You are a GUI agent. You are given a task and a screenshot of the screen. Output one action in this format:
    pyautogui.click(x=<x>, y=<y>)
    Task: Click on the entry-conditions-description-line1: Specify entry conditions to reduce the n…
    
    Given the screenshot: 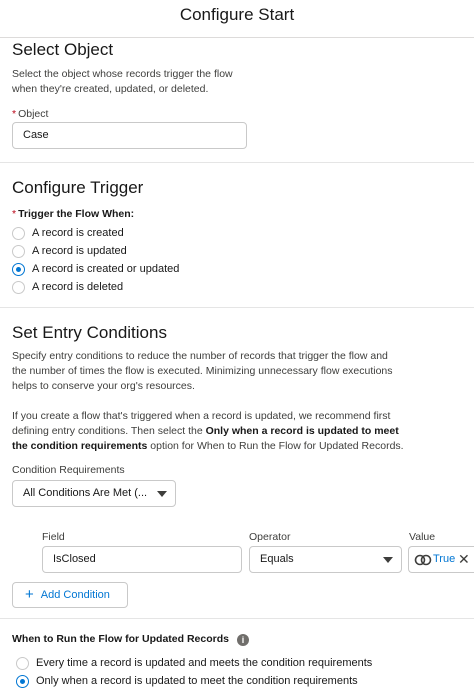 What is the action you would take?
    pyautogui.click(x=200, y=356)
    